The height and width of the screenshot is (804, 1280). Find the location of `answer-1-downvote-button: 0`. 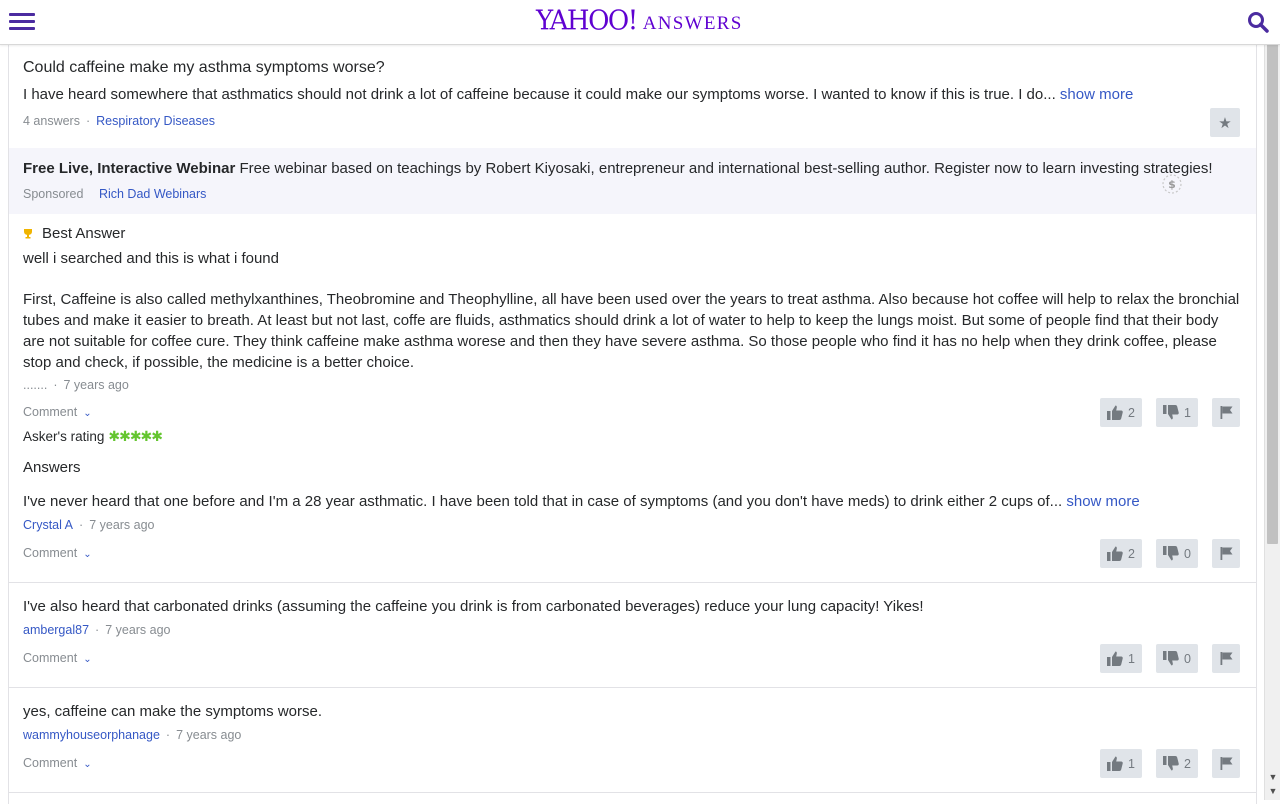

answer-1-downvote-button: 0 is located at coordinates (1177, 553).